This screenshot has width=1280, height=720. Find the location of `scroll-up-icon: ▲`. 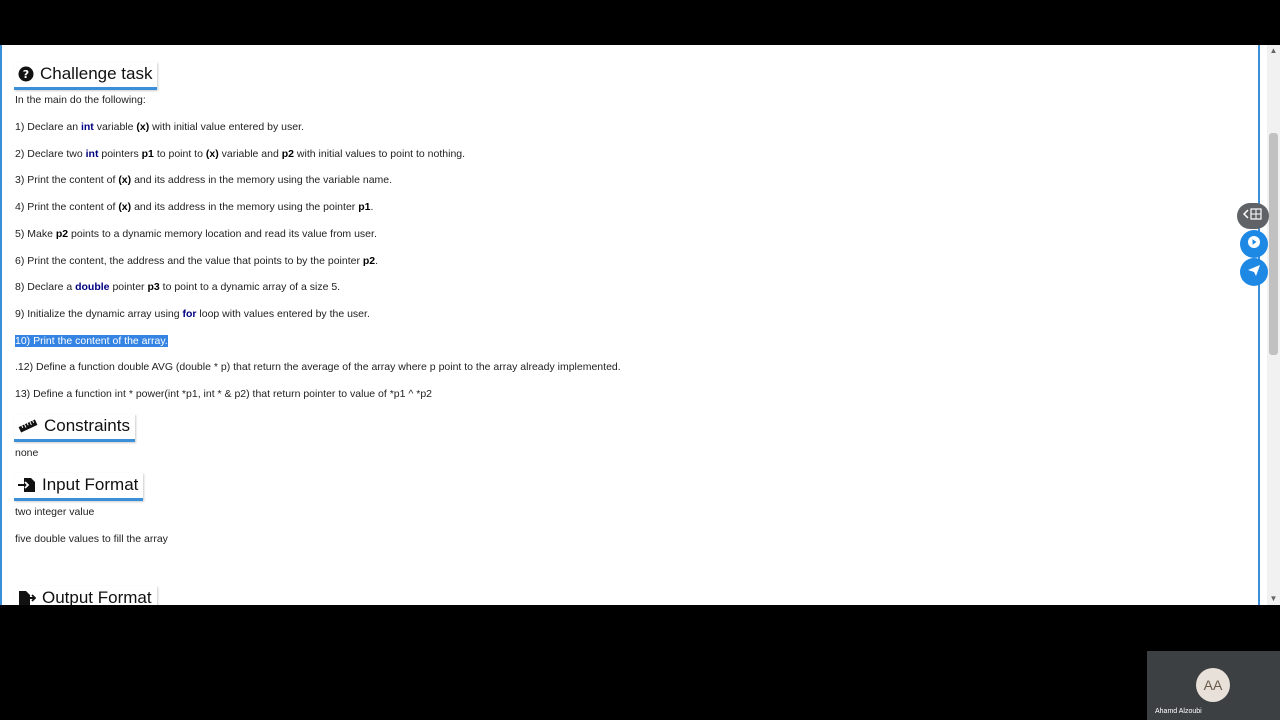

scroll-up-icon: ▲ is located at coordinates (1273, 51).